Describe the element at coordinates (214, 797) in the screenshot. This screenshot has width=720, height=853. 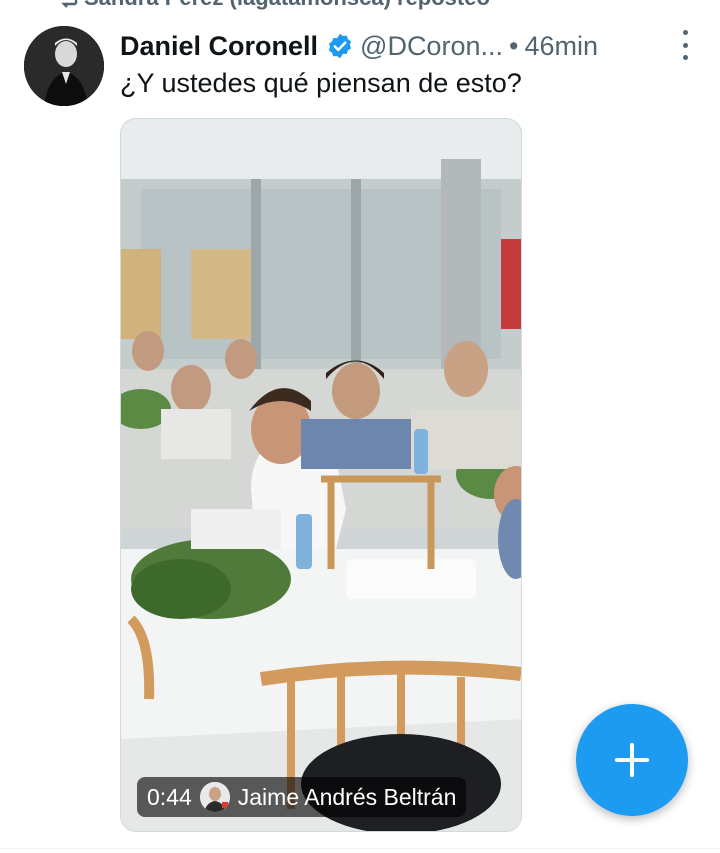
I see `uploader-avatar` at that location.